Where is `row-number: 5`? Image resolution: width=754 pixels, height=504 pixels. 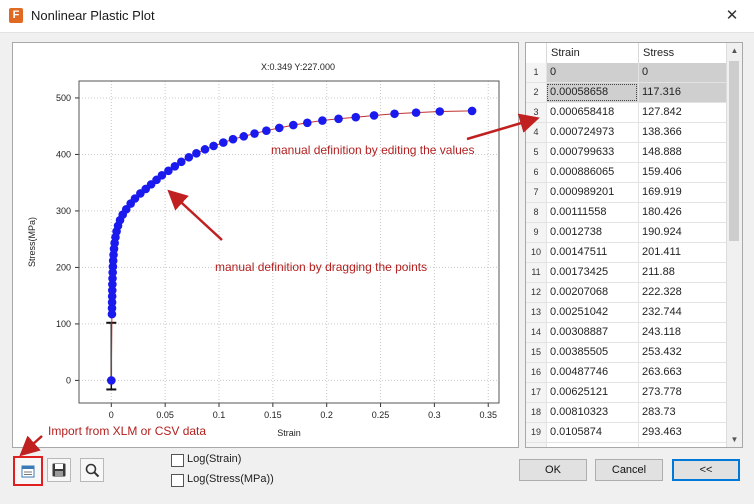 row-number: 5 is located at coordinates (536, 152).